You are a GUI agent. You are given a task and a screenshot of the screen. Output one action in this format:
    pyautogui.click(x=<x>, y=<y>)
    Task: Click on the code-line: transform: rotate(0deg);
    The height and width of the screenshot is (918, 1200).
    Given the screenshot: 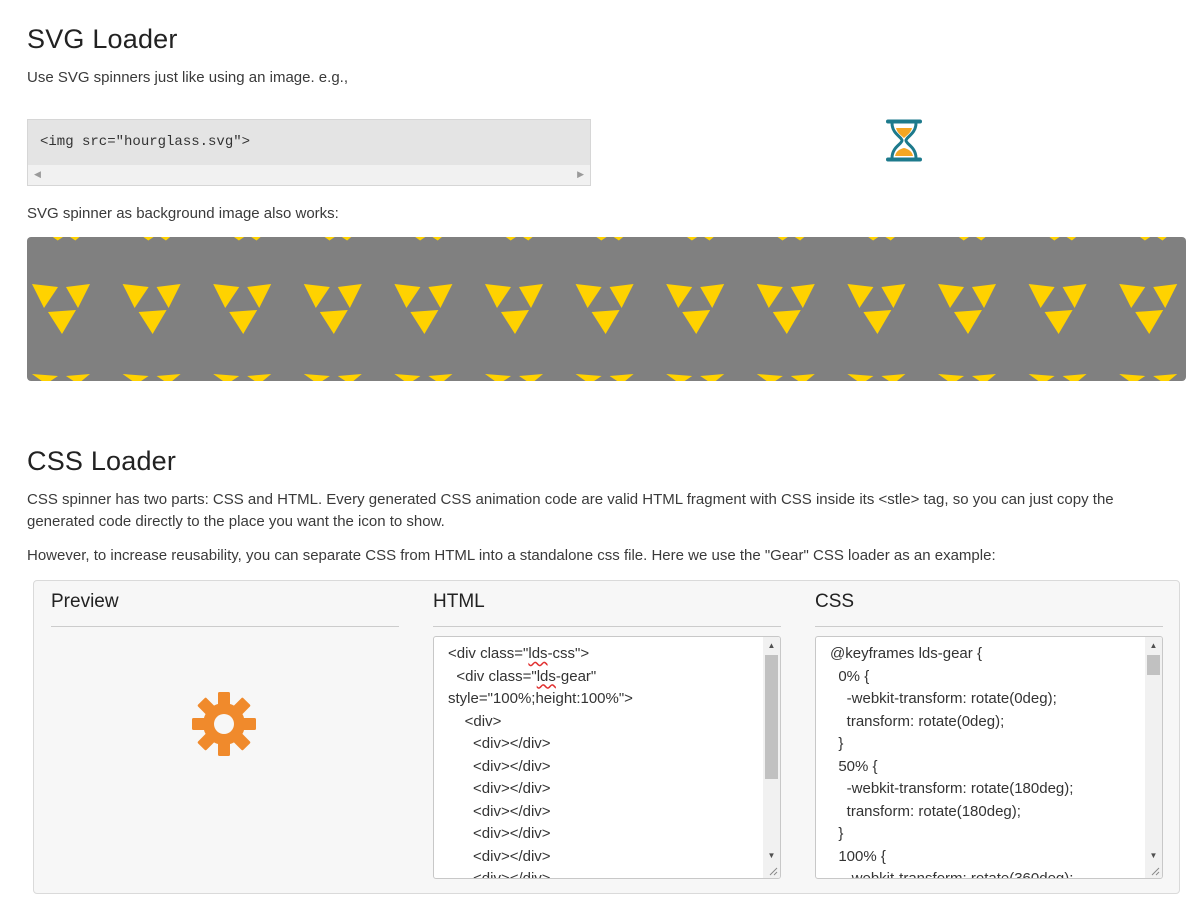 What is the action you would take?
    pyautogui.click(x=917, y=721)
    